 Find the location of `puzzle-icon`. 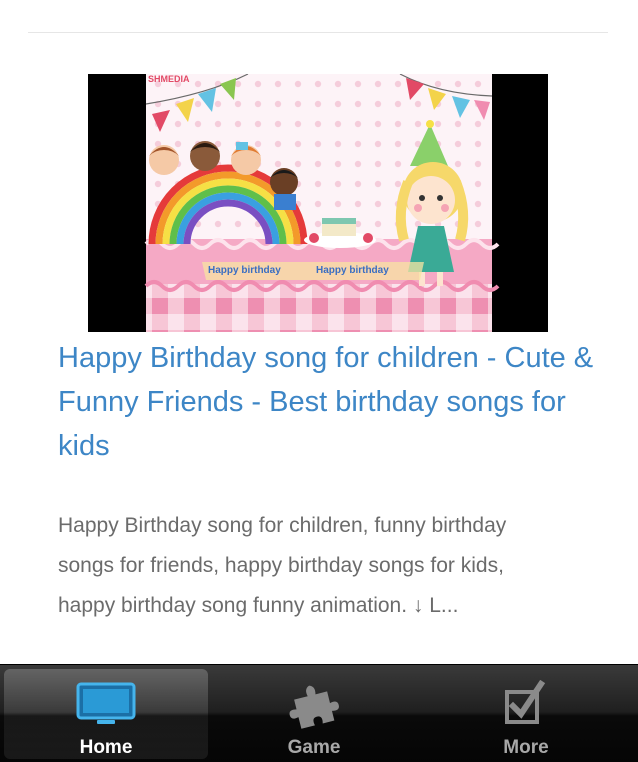

puzzle-icon is located at coordinates (314, 704).